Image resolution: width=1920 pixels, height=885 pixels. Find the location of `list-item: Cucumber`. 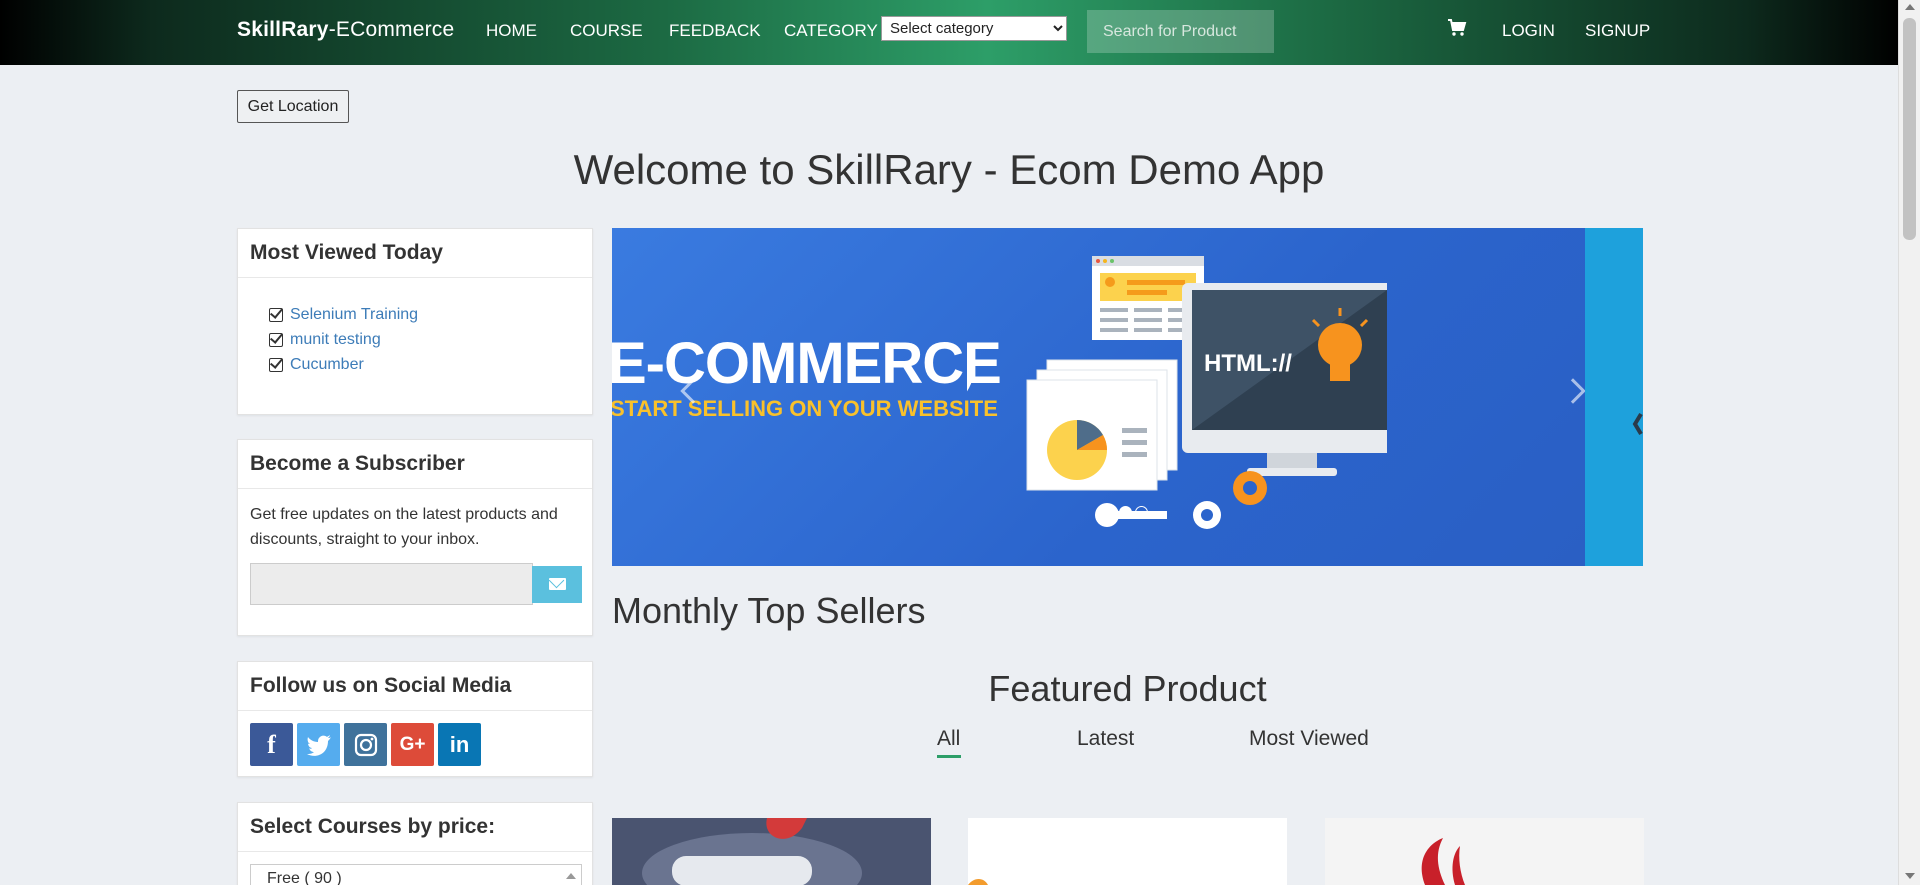

list-item: Cucumber is located at coordinates (430, 364).